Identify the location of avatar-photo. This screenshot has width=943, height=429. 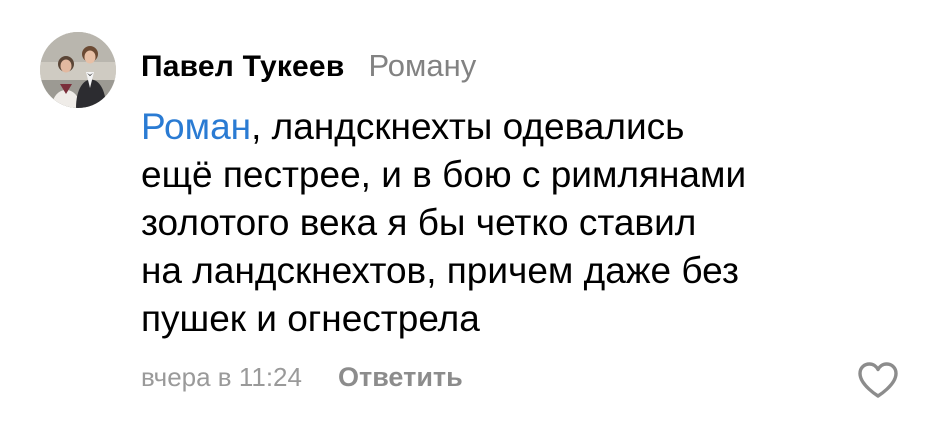
(78, 70).